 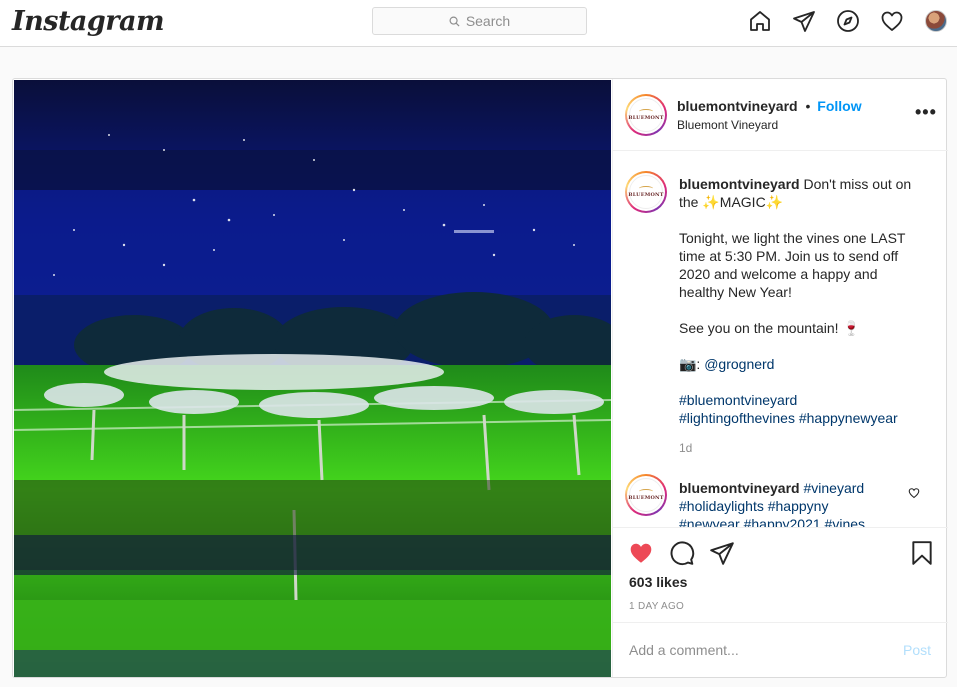 What do you see at coordinates (892, 21) in the screenshot?
I see `activity-heart-icon` at bounding box center [892, 21].